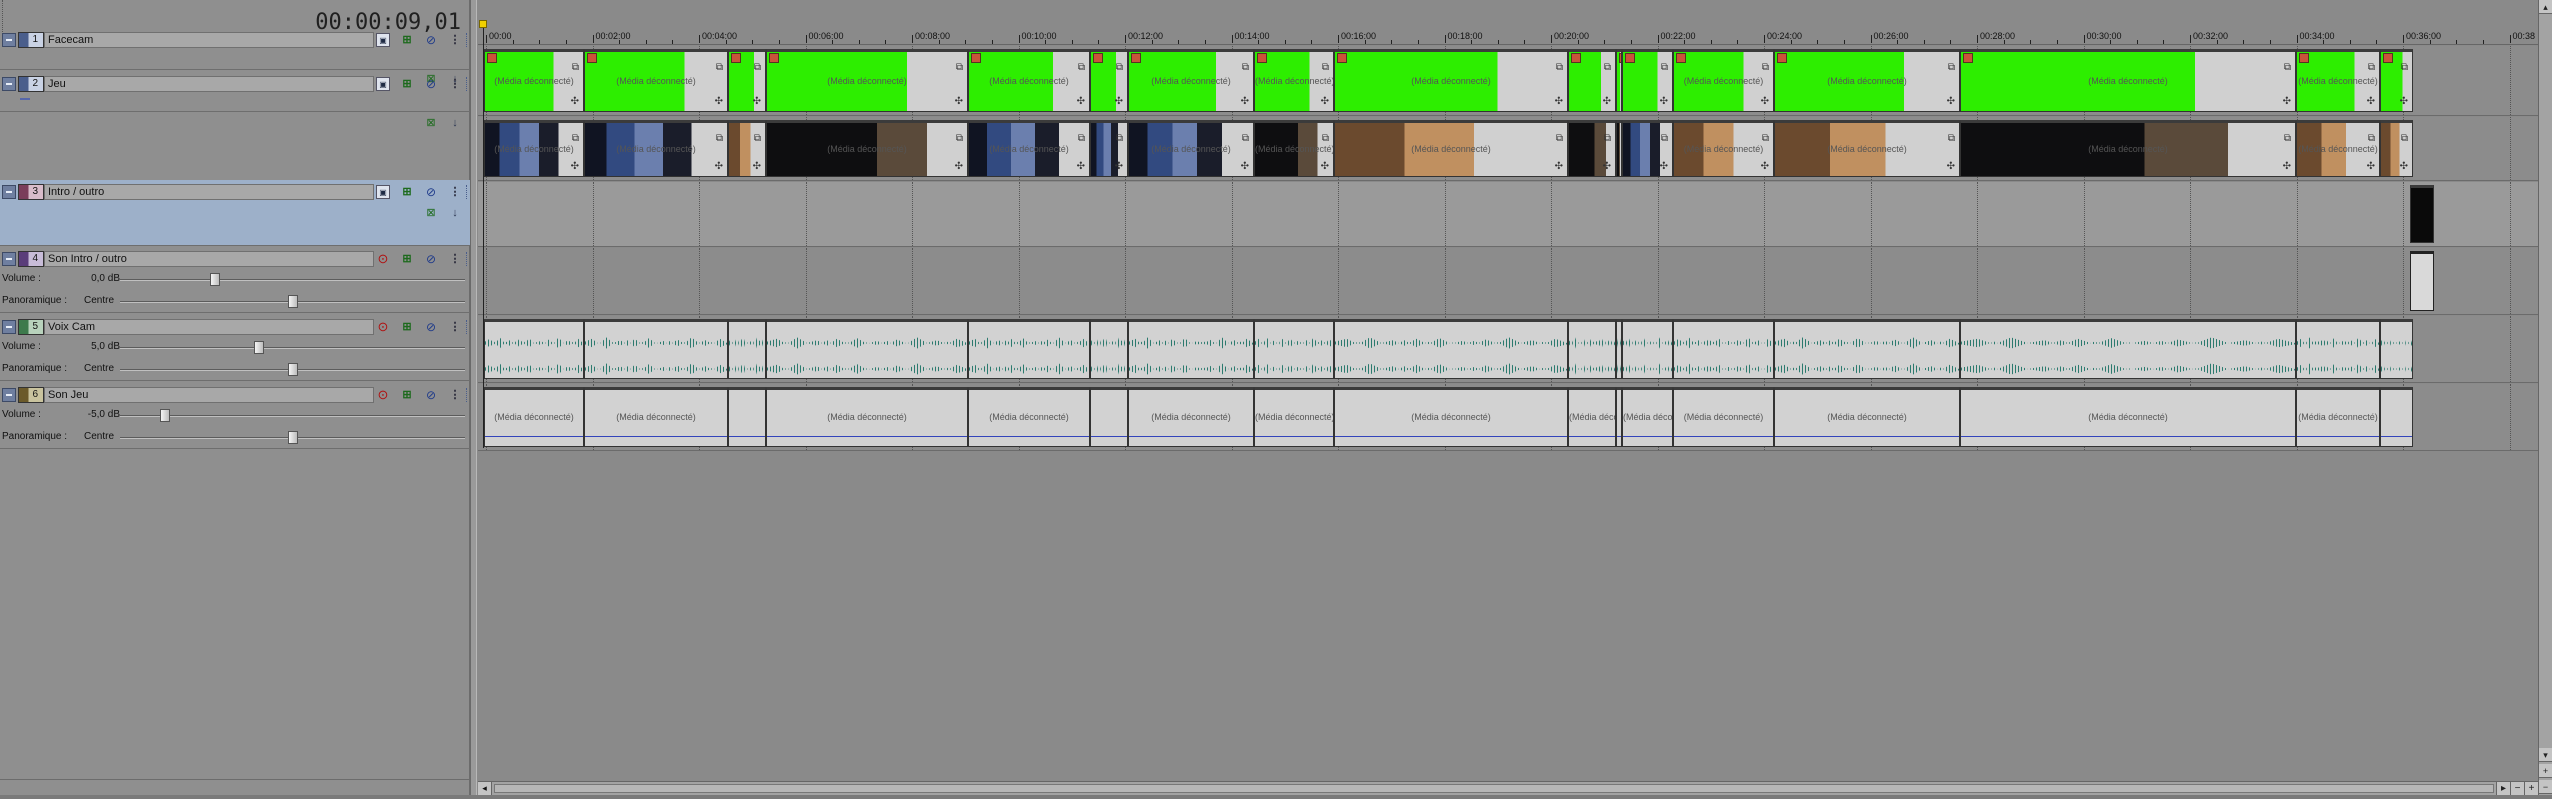 This screenshot has width=2552, height=799. I want to click on track-number: 6, so click(31, 395).